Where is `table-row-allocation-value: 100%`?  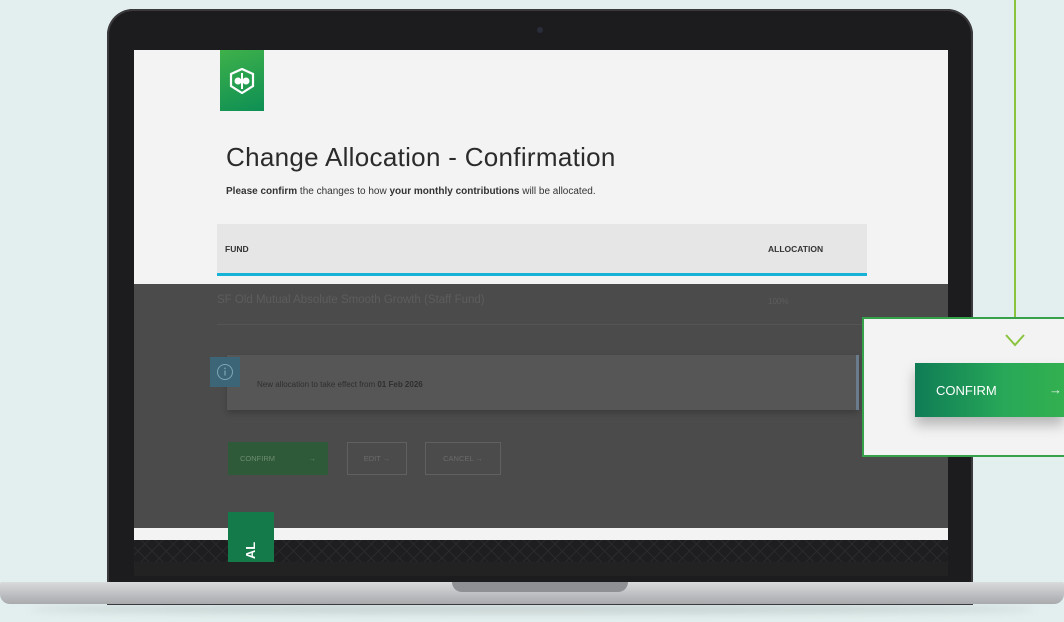 table-row-allocation-value: 100% is located at coordinates (778, 301).